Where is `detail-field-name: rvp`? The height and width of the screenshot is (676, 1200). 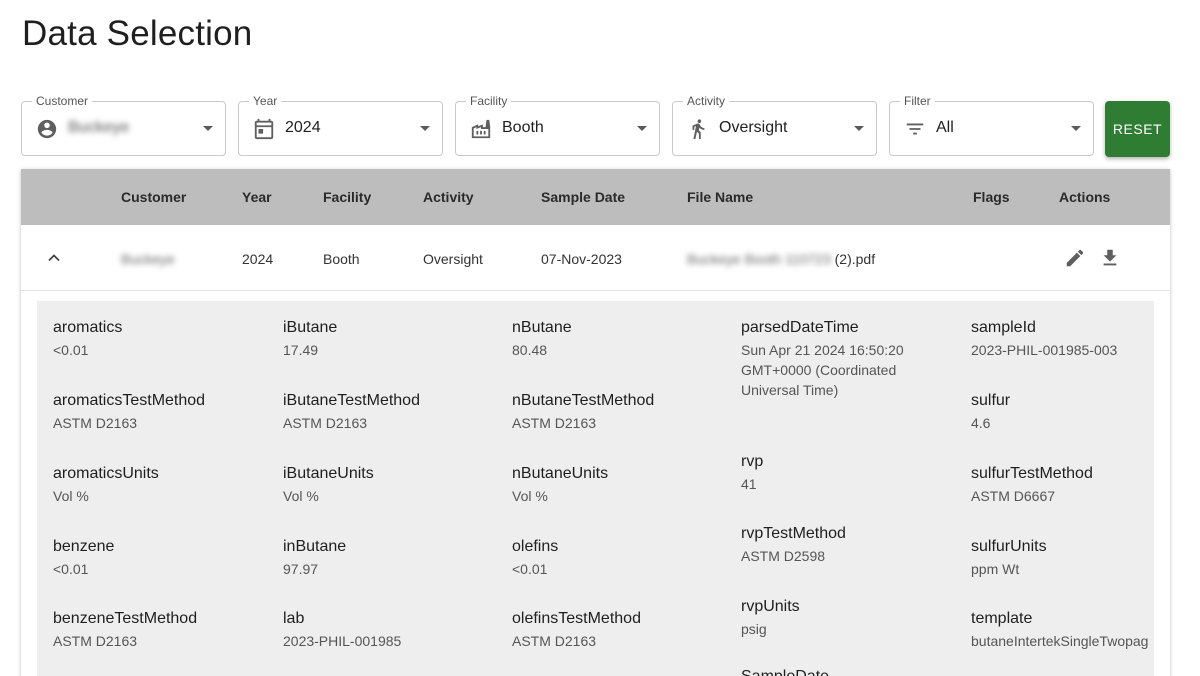 detail-field-name: rvp is located at coordinates (752, 461).